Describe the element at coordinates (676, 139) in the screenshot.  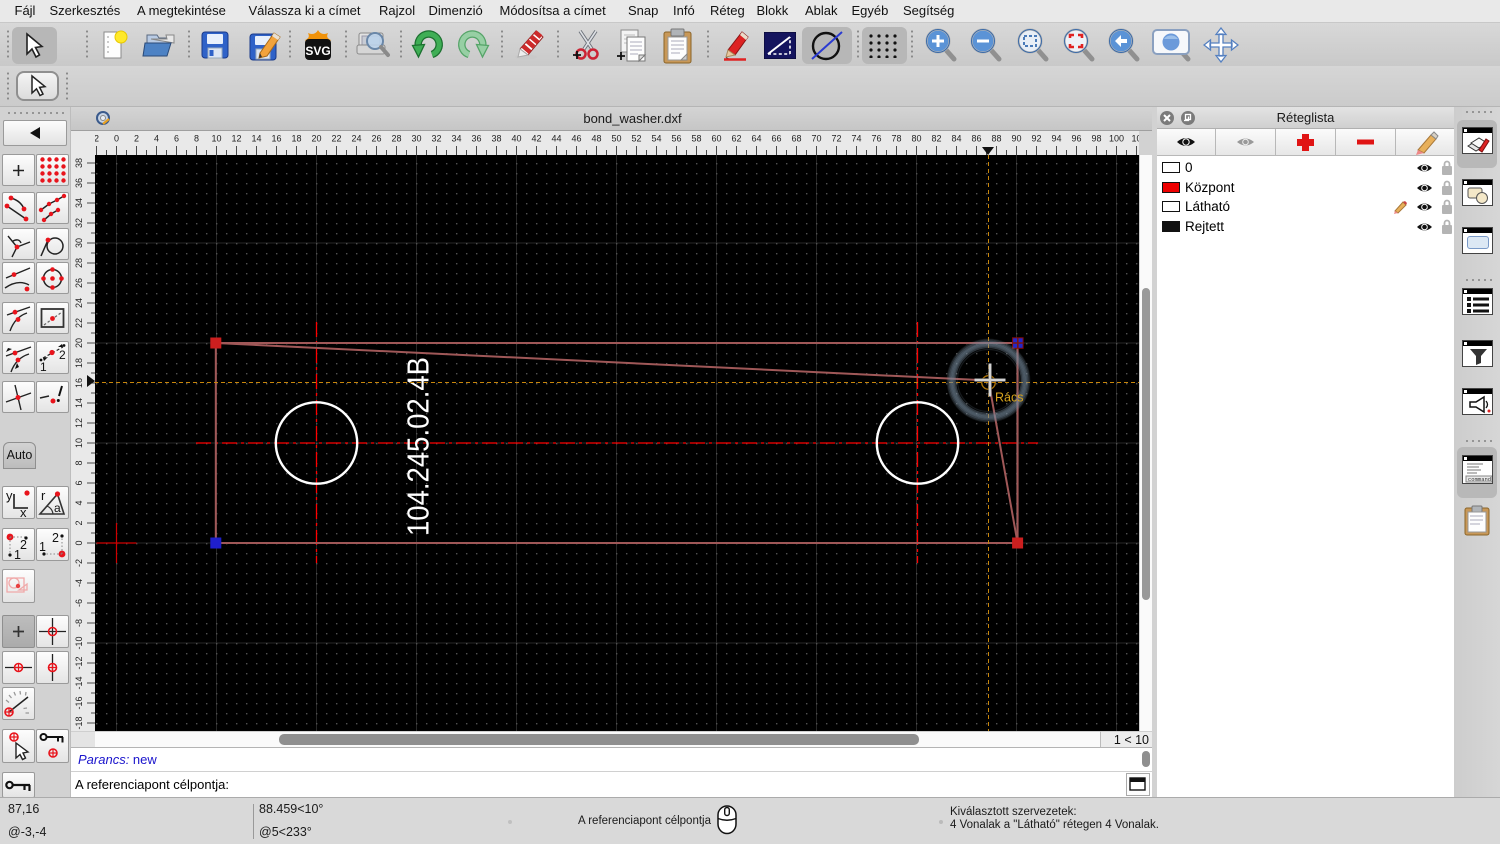
I see `svg-text: 56` at that location.